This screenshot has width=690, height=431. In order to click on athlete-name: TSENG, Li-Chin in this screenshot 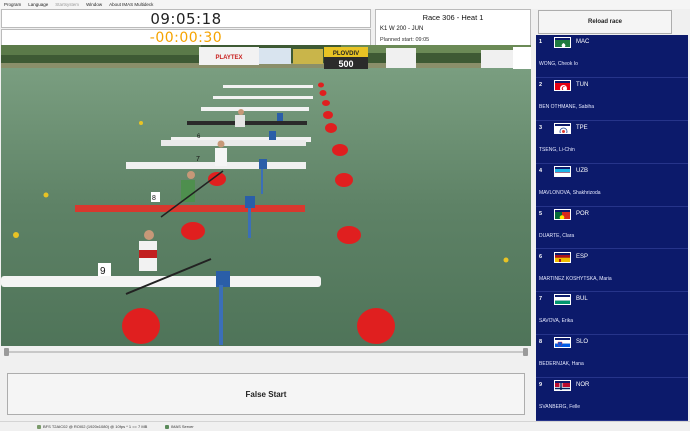, I will do `click(557, 149)`.